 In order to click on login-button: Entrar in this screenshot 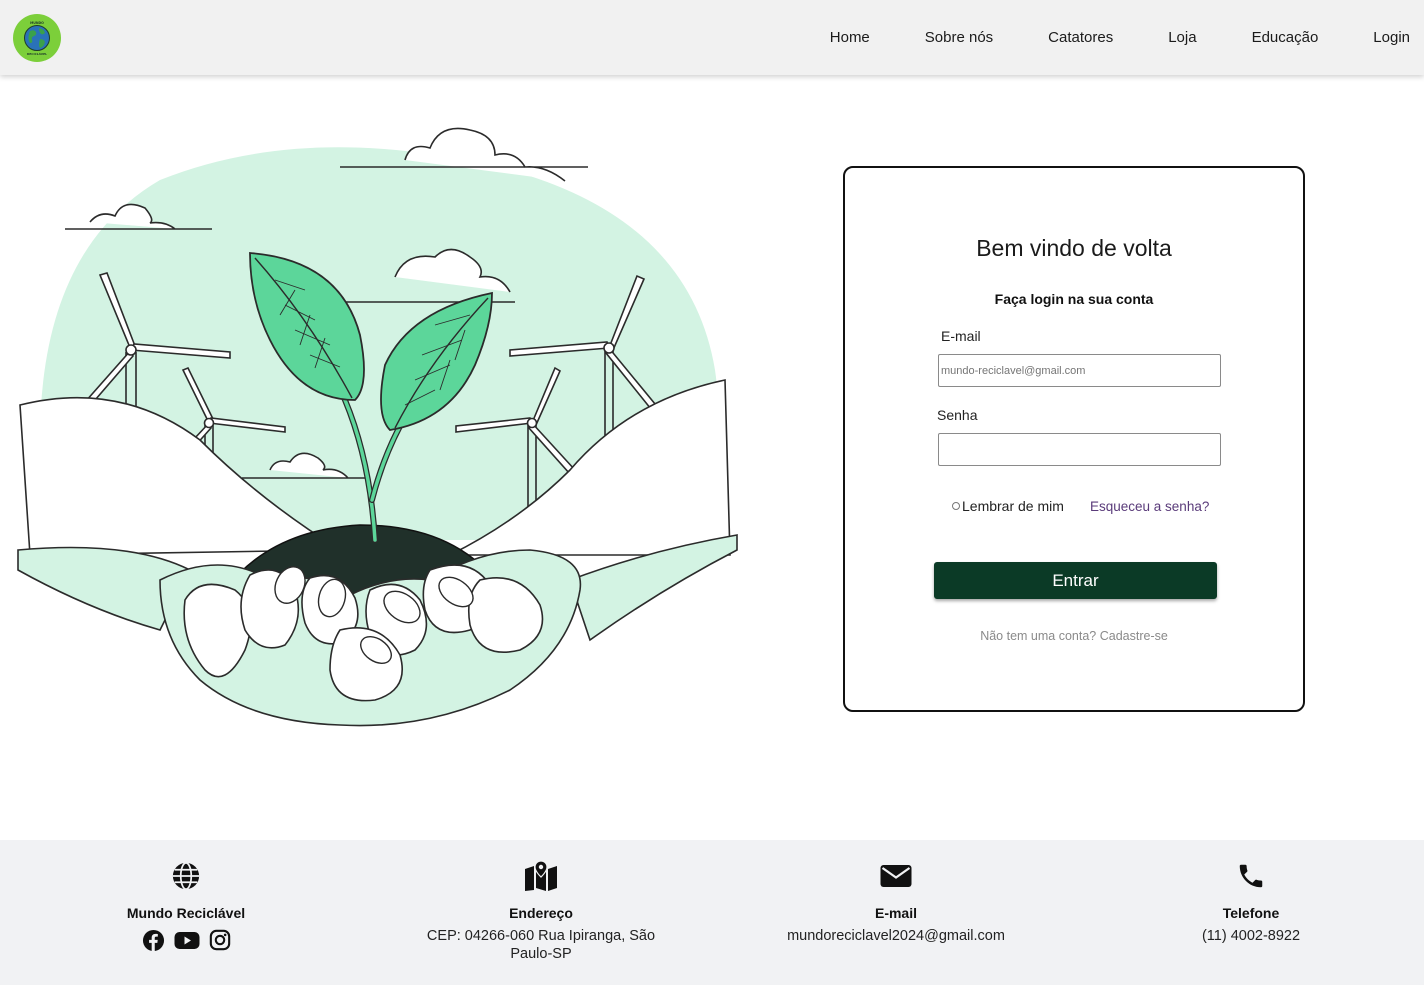, I will do `click(1075, 580)`.